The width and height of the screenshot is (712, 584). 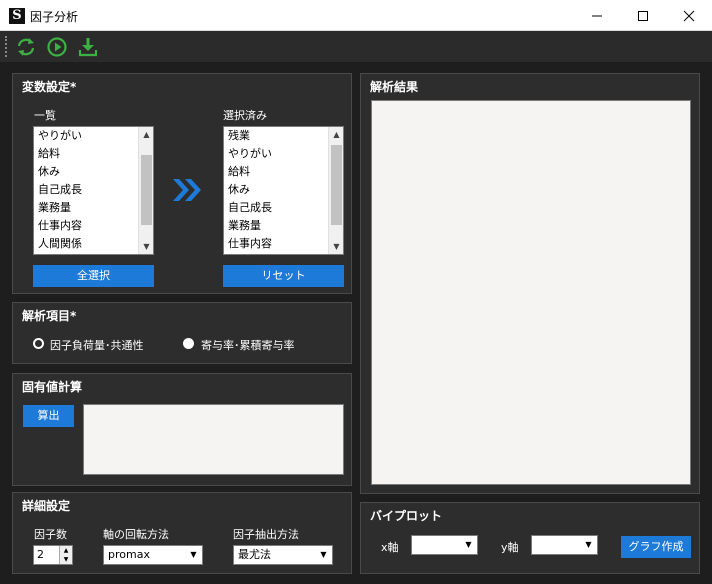 What do you see at coordinates (283, 555) in the screenshot?
I see `extraction-select: 最尤法 ▼` at bounding box center [283, 555].